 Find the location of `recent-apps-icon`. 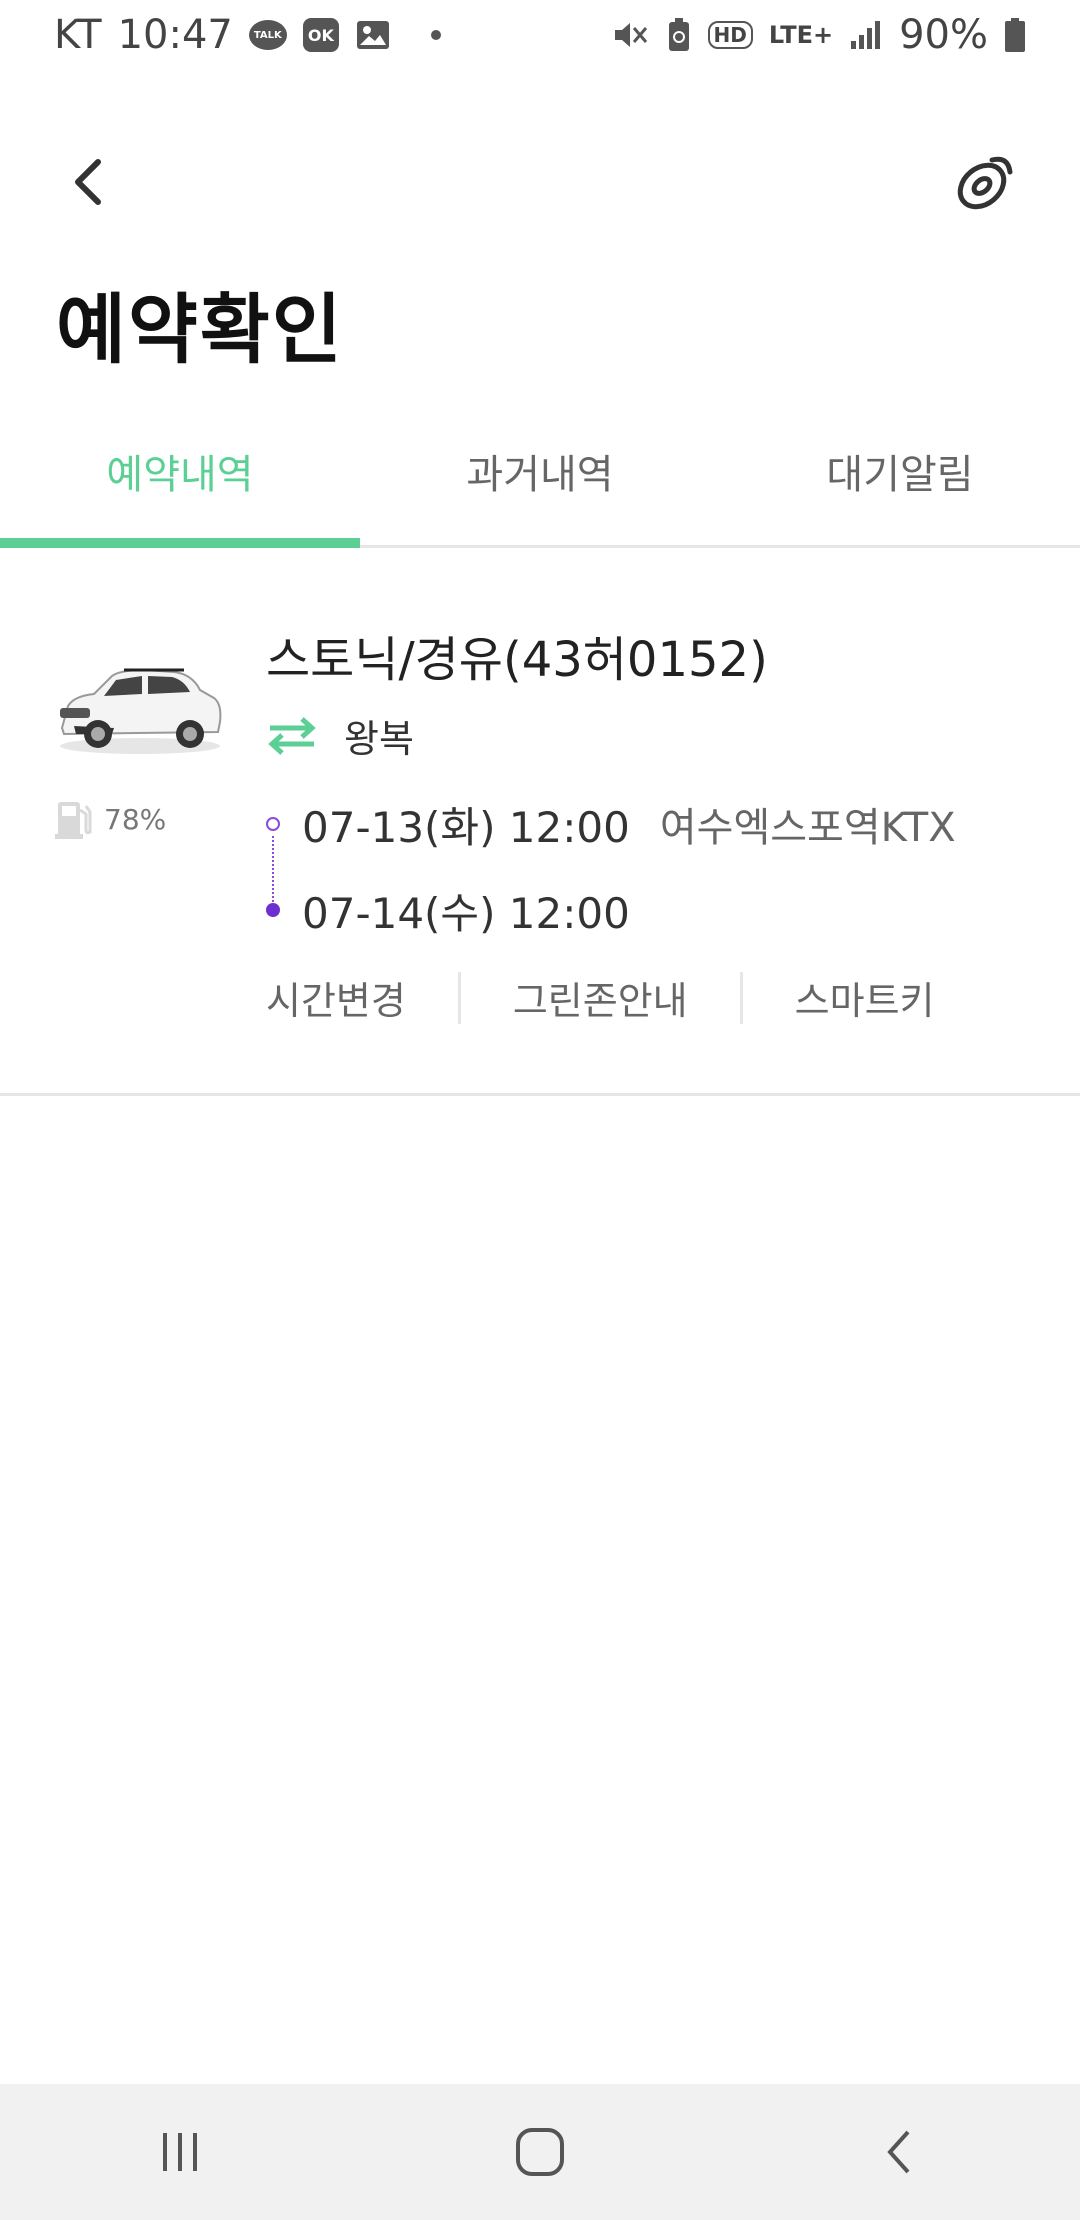

recent-apps-icon is located at coordinates (180, 2152).